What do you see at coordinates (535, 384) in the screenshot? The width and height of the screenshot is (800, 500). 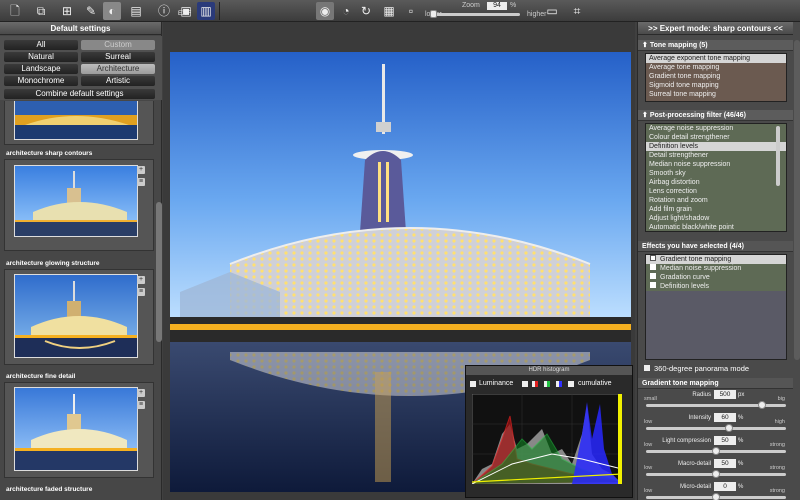 I see `channel-red-checkbox` at bounding box center [535, 384].